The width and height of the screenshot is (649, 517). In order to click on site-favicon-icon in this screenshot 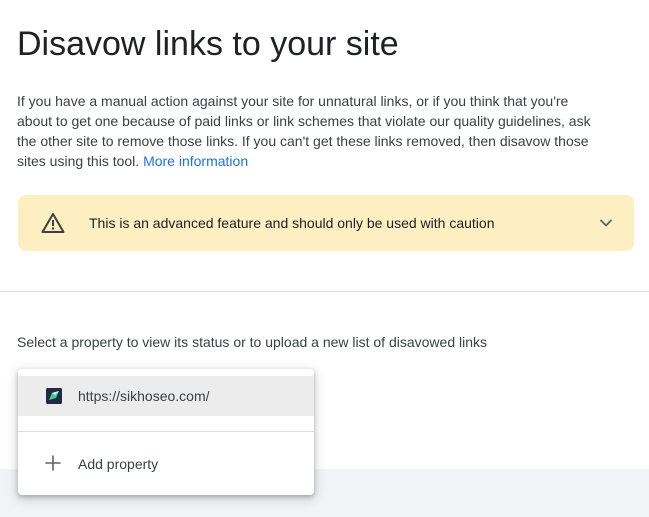, I will do `click(54, 396)`.